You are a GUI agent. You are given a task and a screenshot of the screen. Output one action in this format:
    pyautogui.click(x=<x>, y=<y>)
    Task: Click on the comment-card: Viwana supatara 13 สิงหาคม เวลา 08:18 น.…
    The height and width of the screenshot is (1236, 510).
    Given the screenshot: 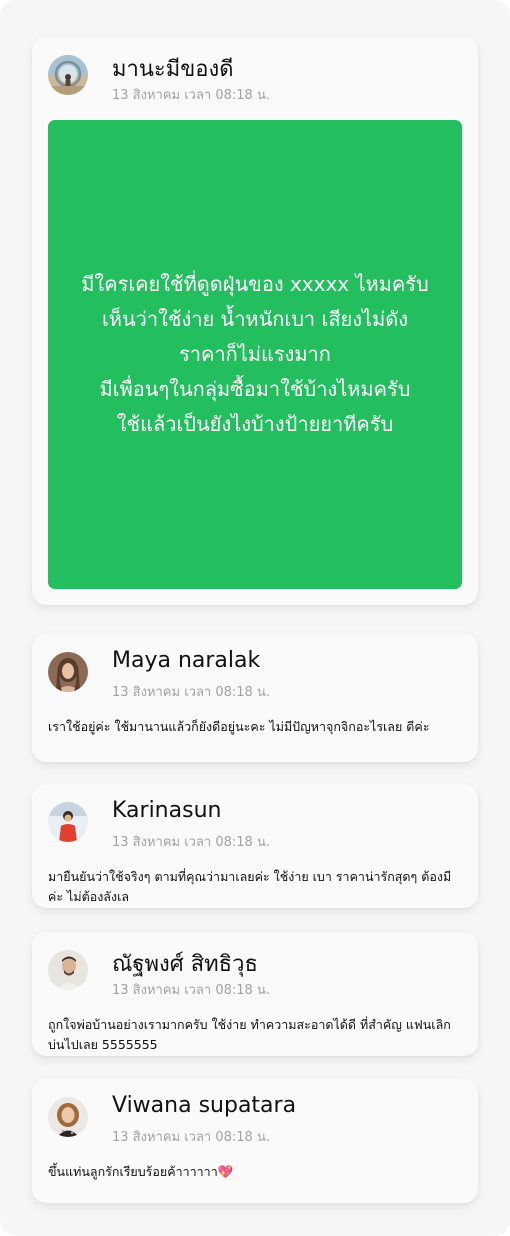 What is the action you would take?
    pyautogui.click(x=255, y=1141)
    